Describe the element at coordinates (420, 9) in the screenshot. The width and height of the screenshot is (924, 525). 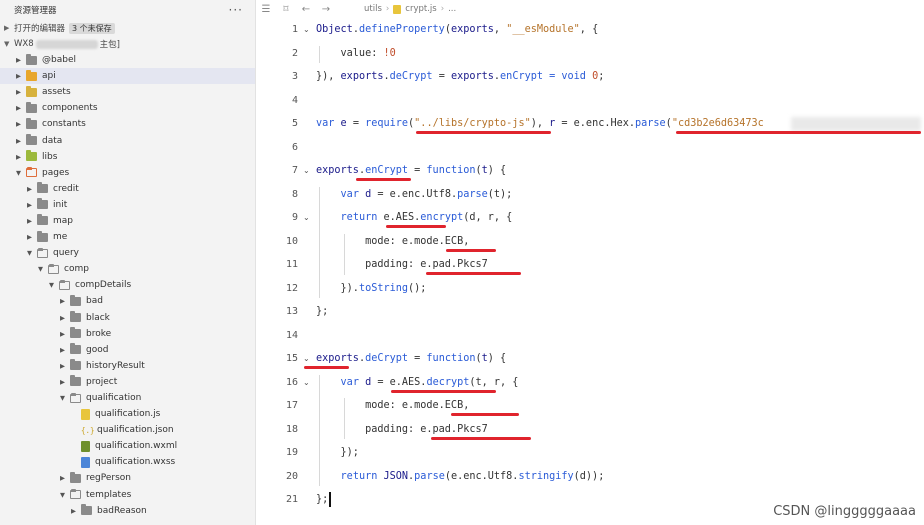
I see `breadcrumb-item: crypt.js` at that location.